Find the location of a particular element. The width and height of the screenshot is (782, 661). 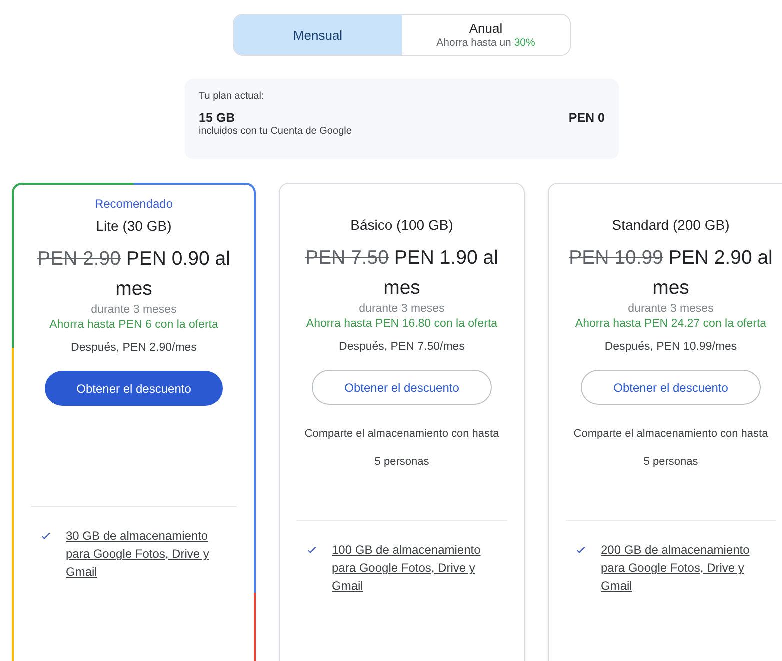

regular-price: Después, PEN 7.50/mes is located at coordinates (402, 347).